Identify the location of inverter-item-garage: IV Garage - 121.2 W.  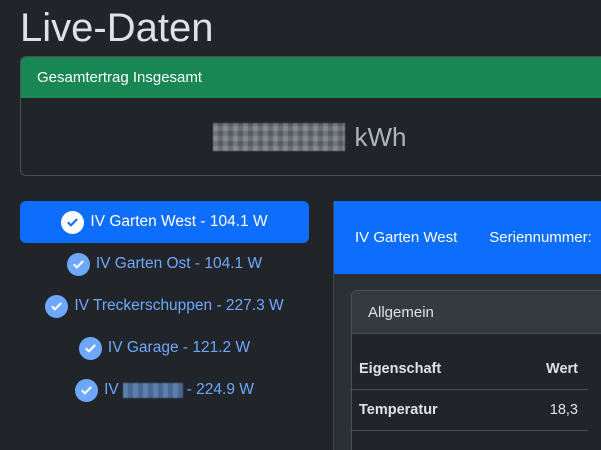
(164, 348).